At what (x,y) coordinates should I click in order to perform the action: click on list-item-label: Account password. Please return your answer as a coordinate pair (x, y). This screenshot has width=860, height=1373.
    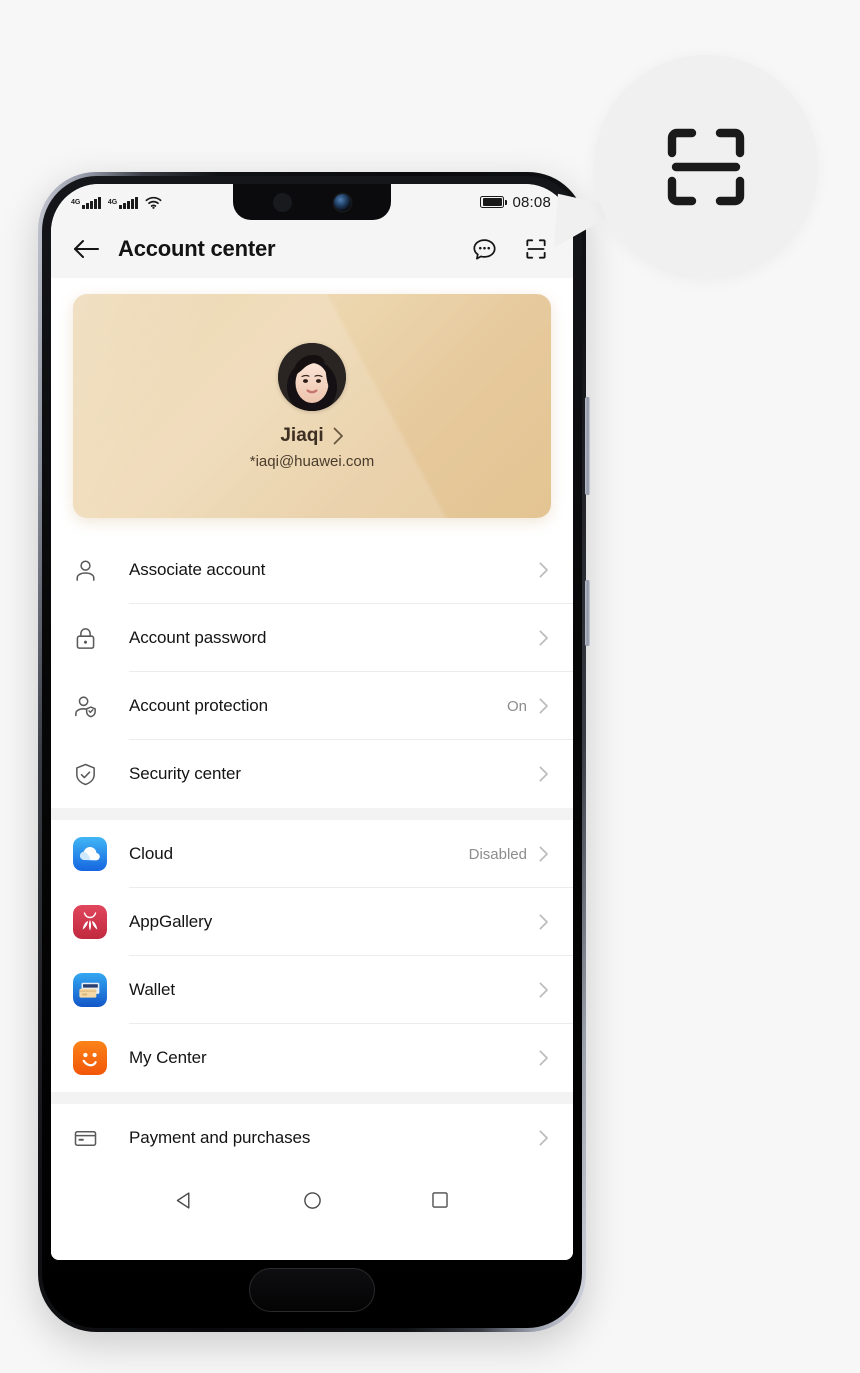
    Looking at the image, I should click on (198, 637).